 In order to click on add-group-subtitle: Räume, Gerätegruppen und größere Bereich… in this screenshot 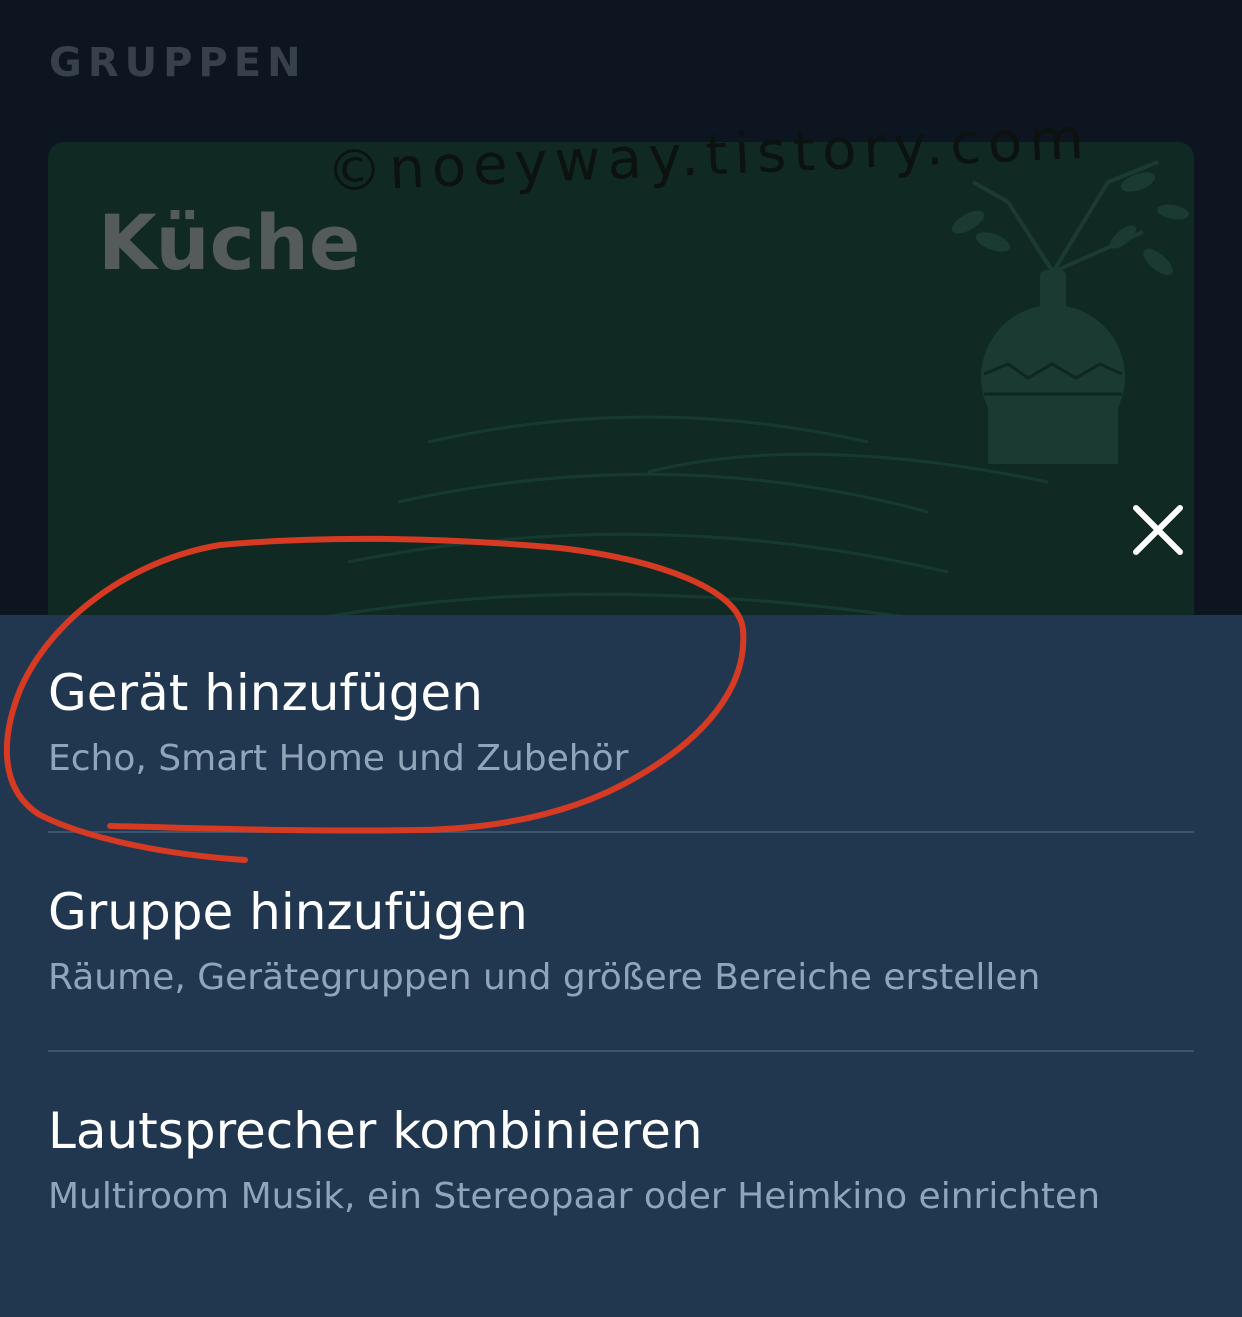, I will do `click(544, 977)`.